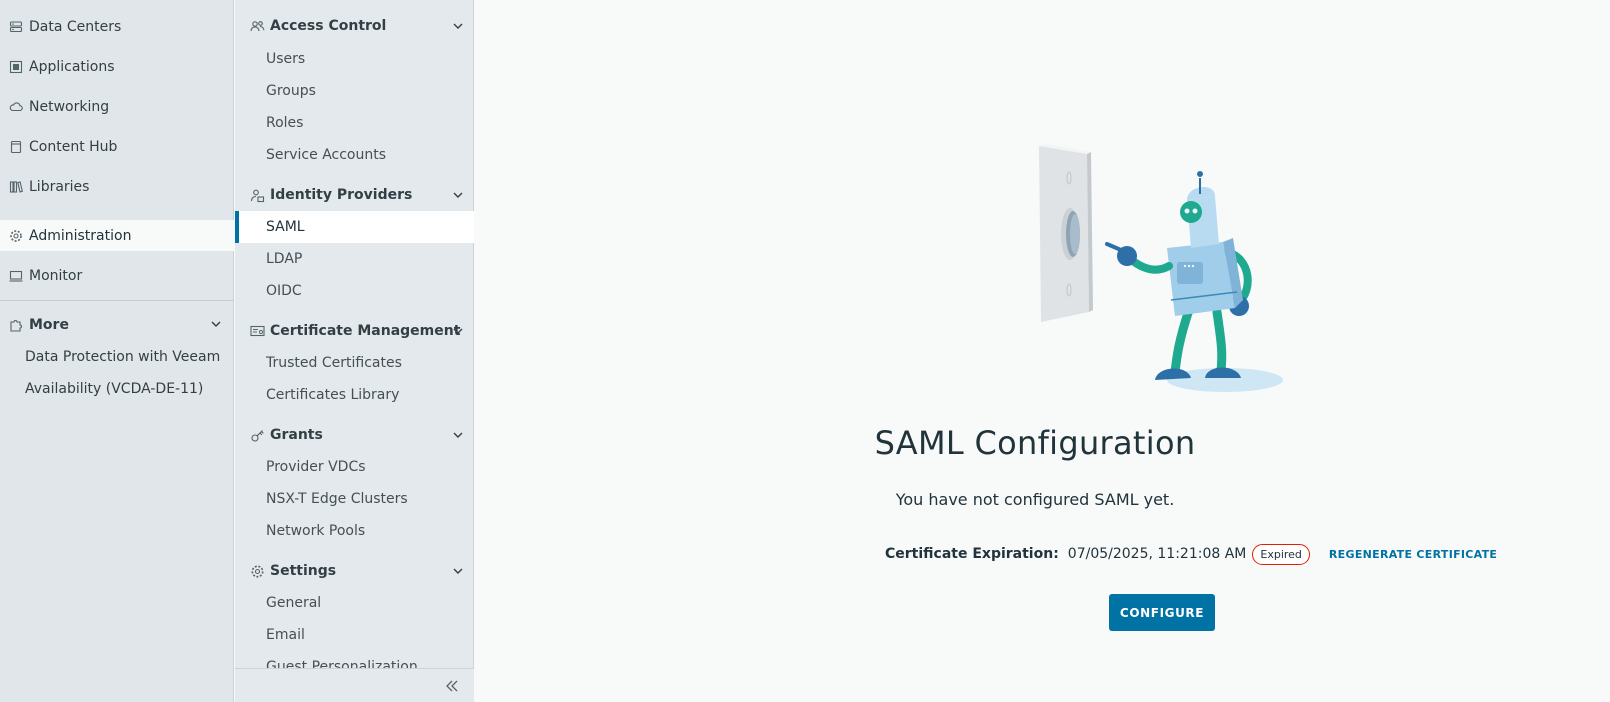  What do you see at coordinates (972, 554) in the screenshot?
I see `certificate-expiration-label: Certificate Expiration:` at bounding box center [972, 554].